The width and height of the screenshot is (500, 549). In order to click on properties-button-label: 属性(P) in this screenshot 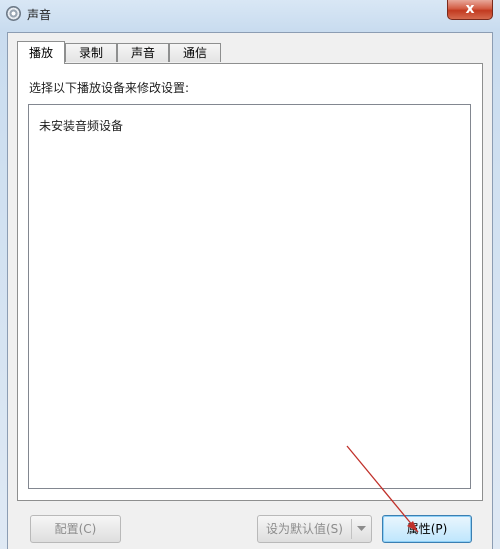, I will do `click(427, 529)`.